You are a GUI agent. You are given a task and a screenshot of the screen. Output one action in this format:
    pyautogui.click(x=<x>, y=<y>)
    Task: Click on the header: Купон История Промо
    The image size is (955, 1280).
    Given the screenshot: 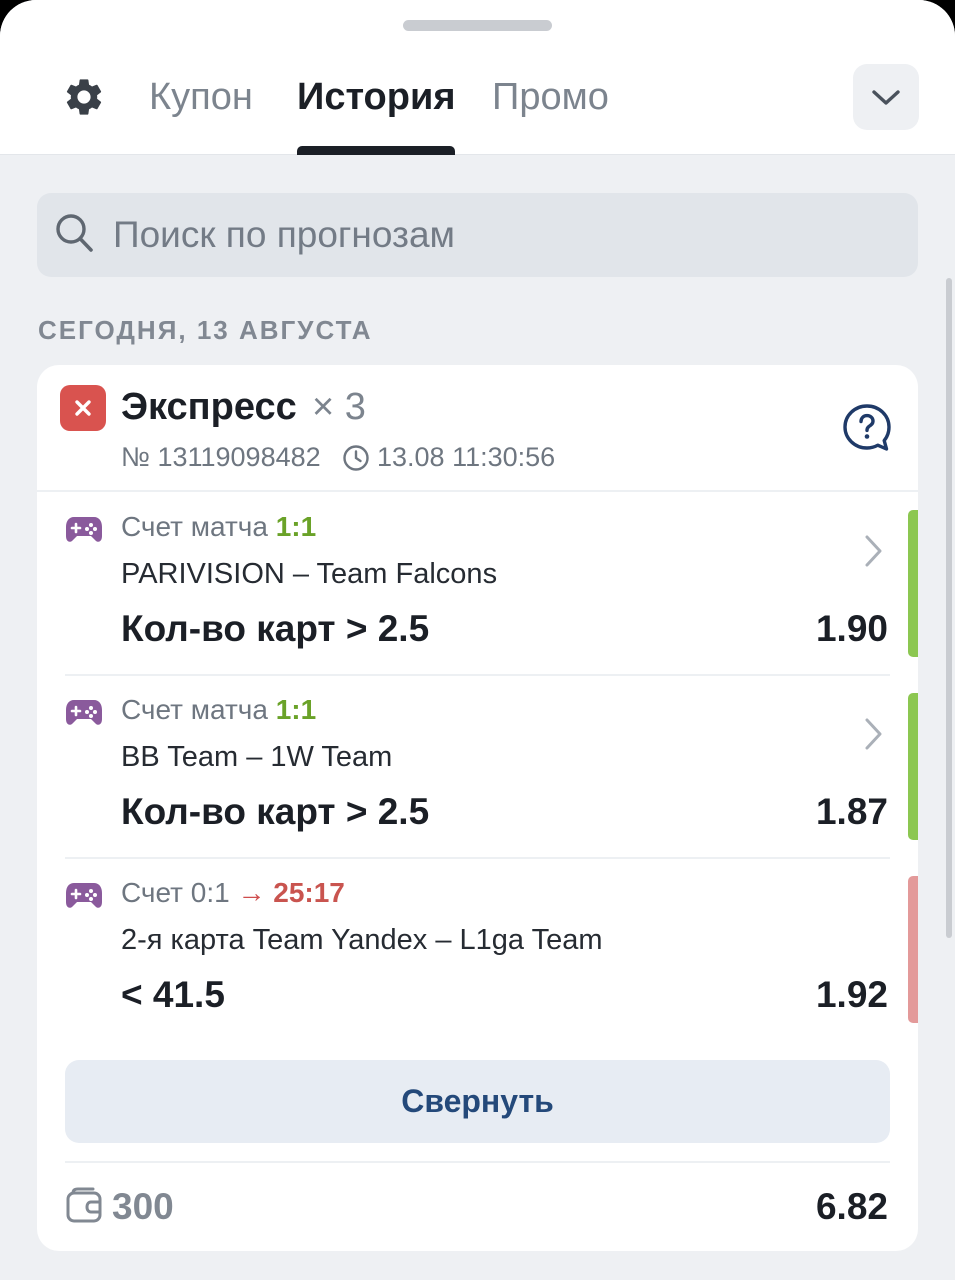 What is the action you would take?
    pyautogui.click(x=477, y=77)
    